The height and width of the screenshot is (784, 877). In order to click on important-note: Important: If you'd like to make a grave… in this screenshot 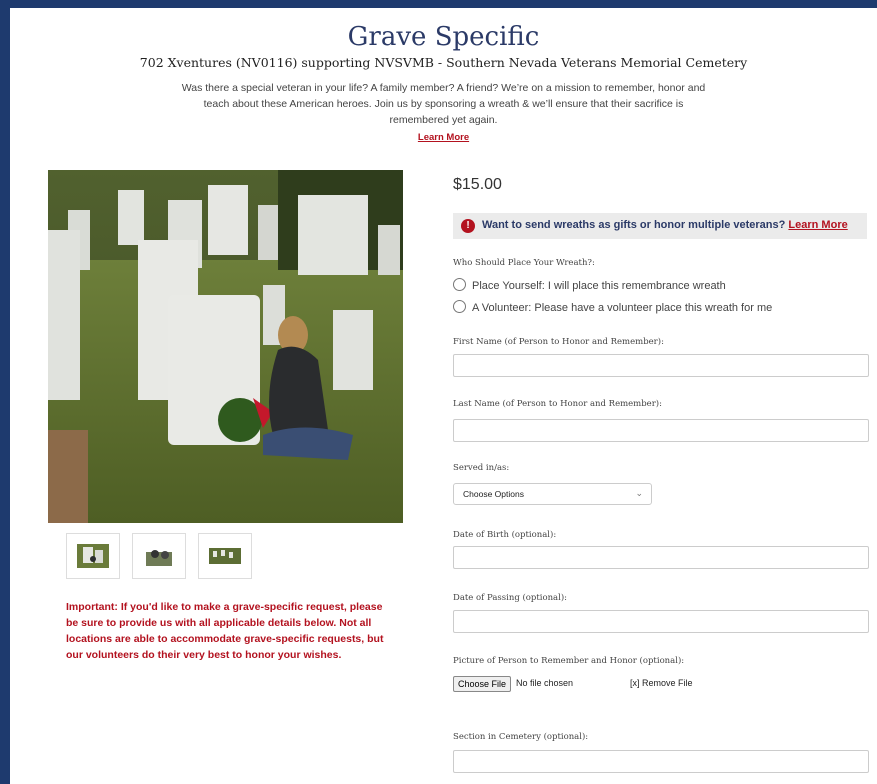, I will do `click(225, 631)`.